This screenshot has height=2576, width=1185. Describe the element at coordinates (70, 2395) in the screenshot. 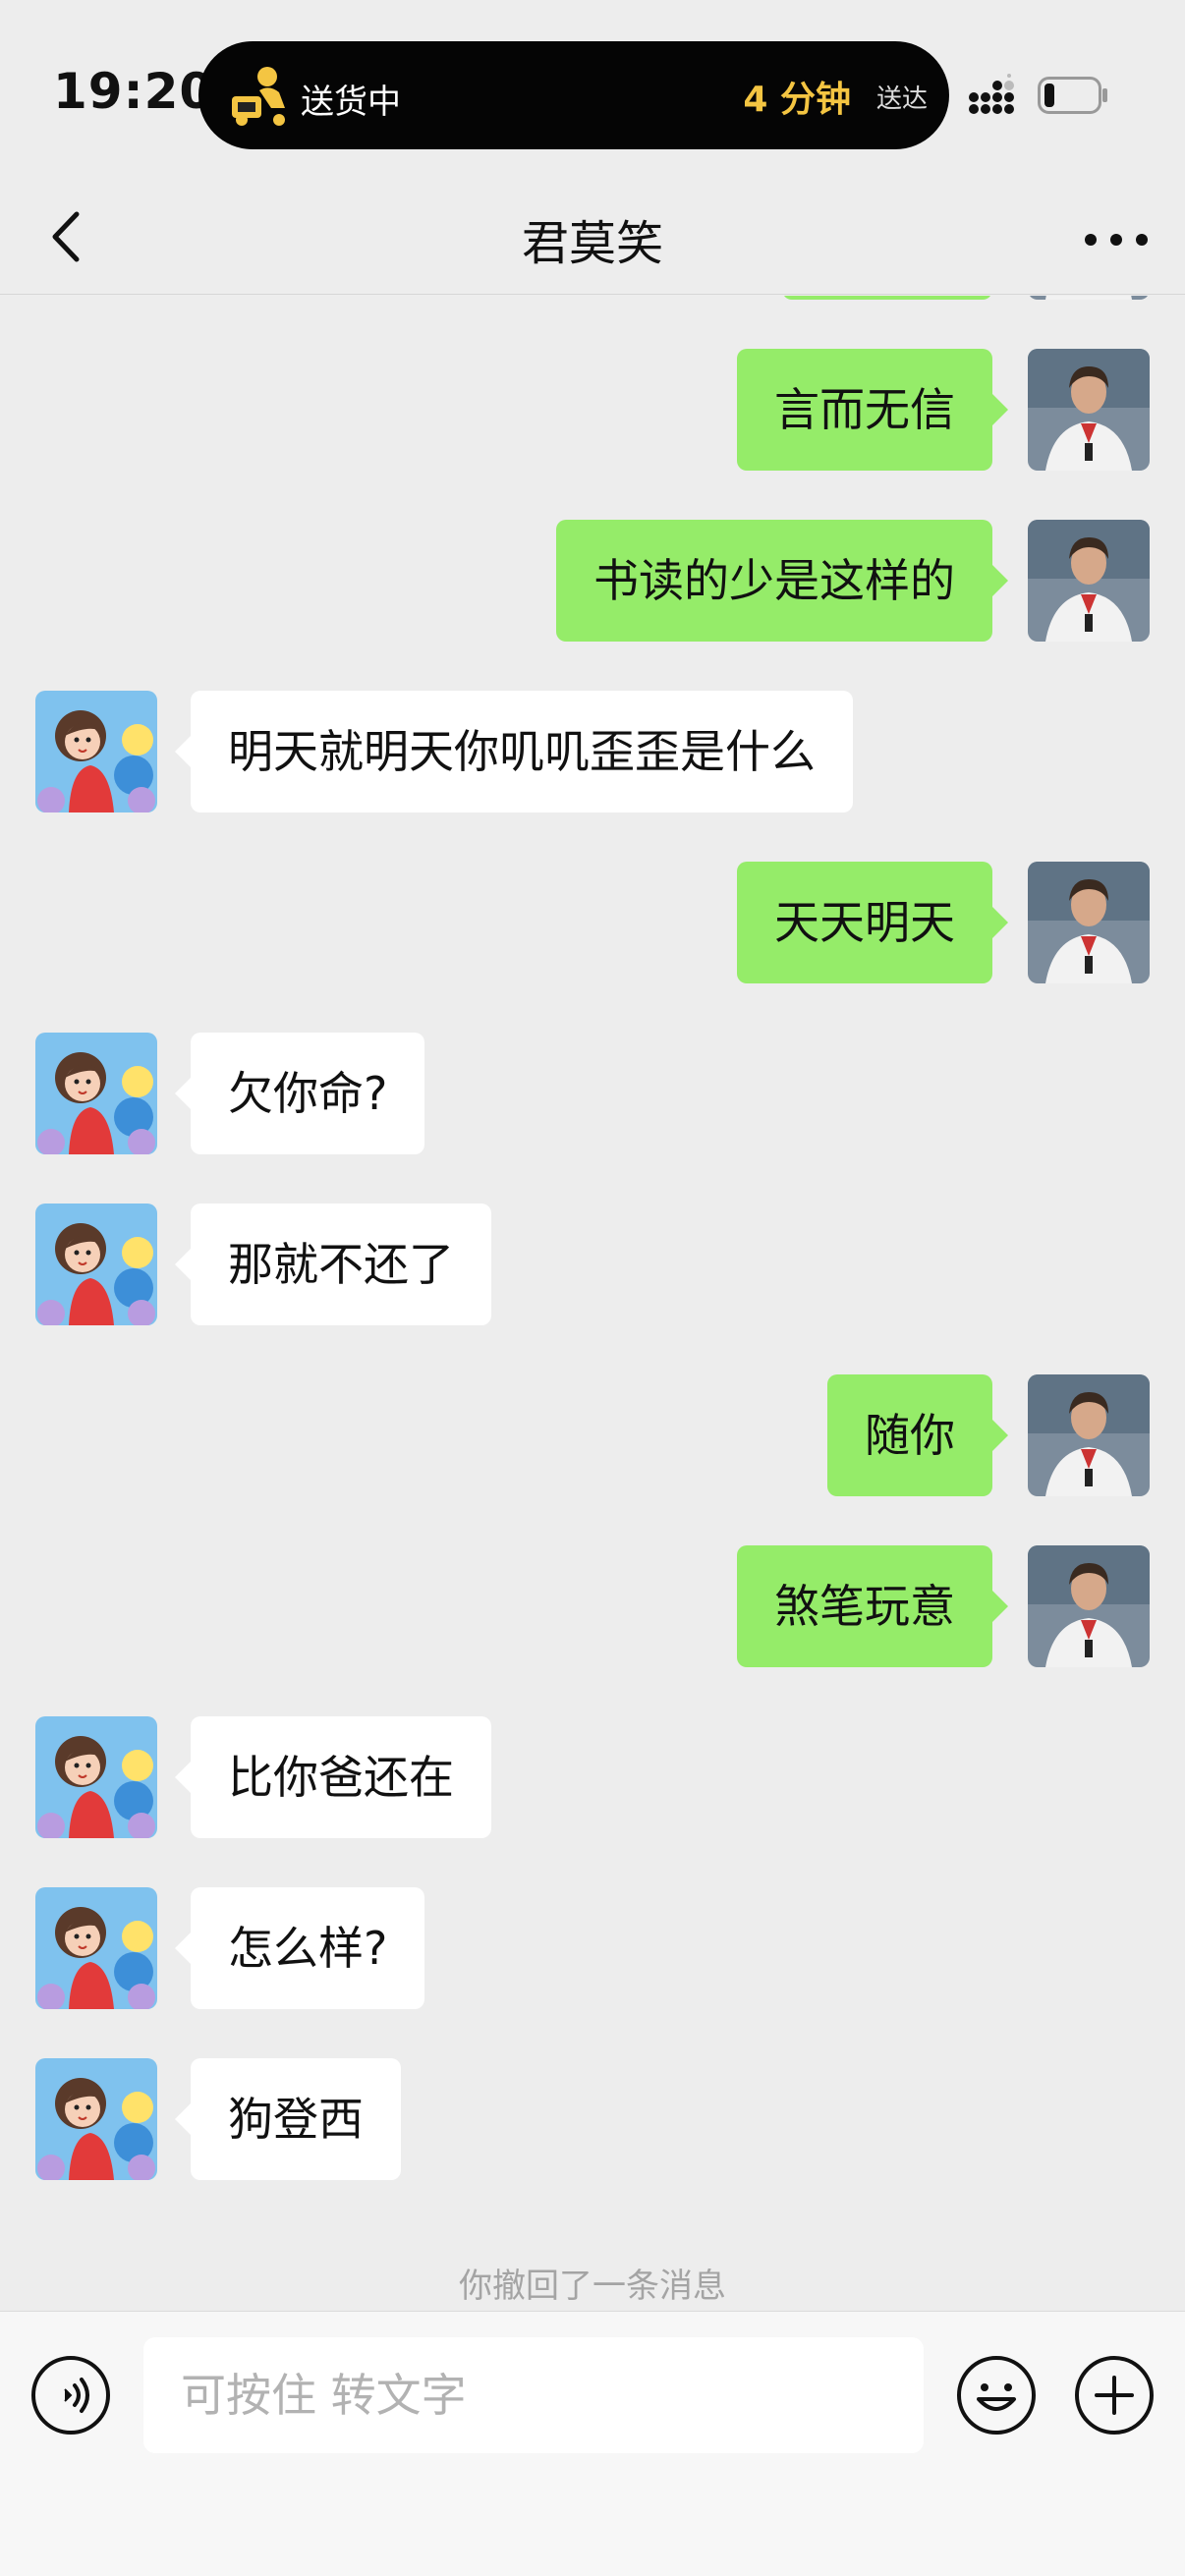

I see `voice-icon` at that location.